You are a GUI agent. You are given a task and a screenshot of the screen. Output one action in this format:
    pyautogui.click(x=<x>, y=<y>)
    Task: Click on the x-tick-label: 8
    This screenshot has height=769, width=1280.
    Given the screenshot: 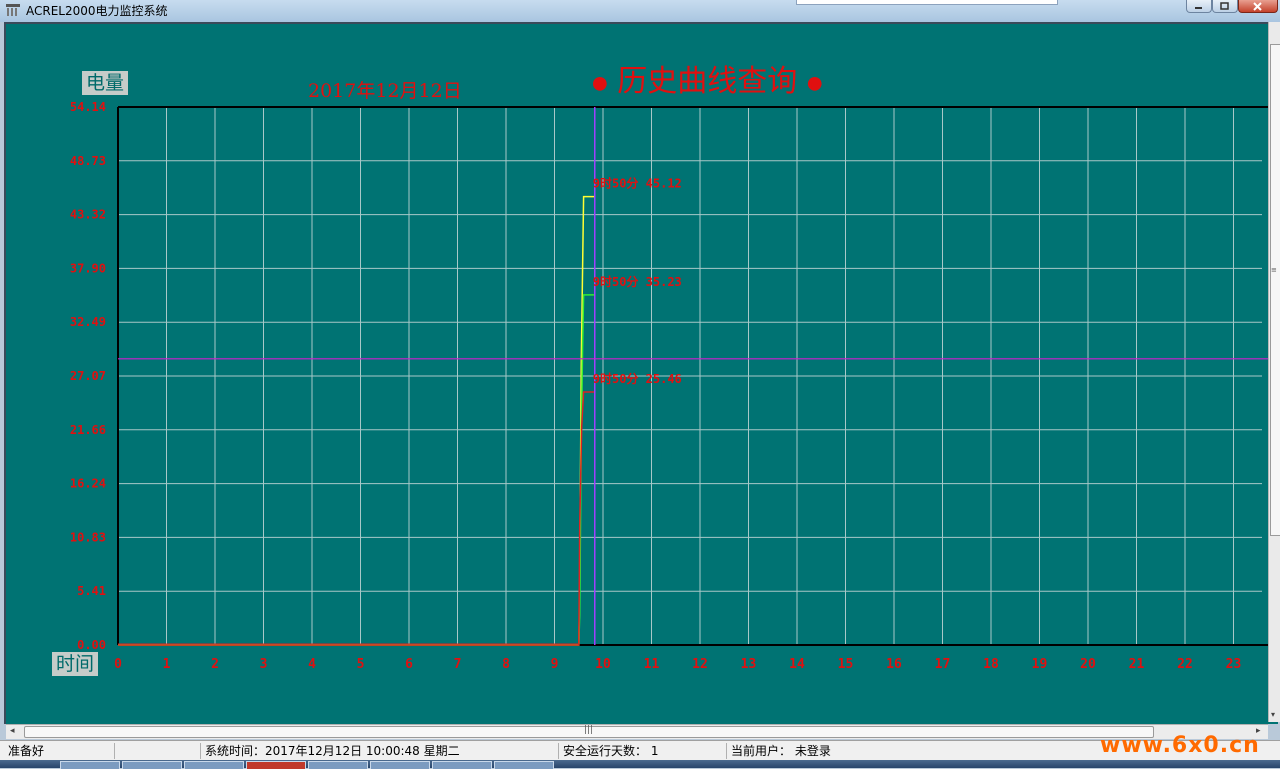 What is the action you would take?
    pyautogui.click(x=506, y=664)
    